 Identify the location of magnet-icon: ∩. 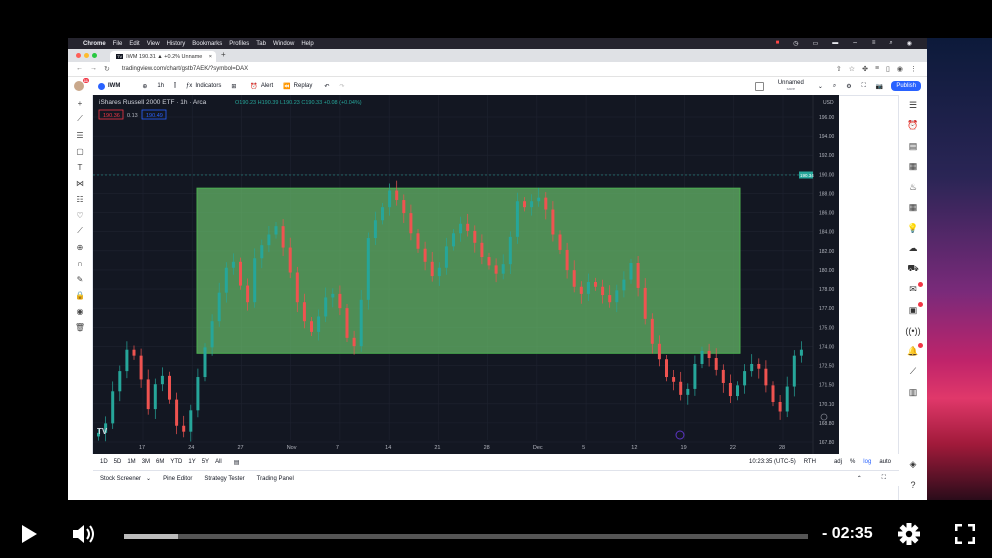
(80, 263).